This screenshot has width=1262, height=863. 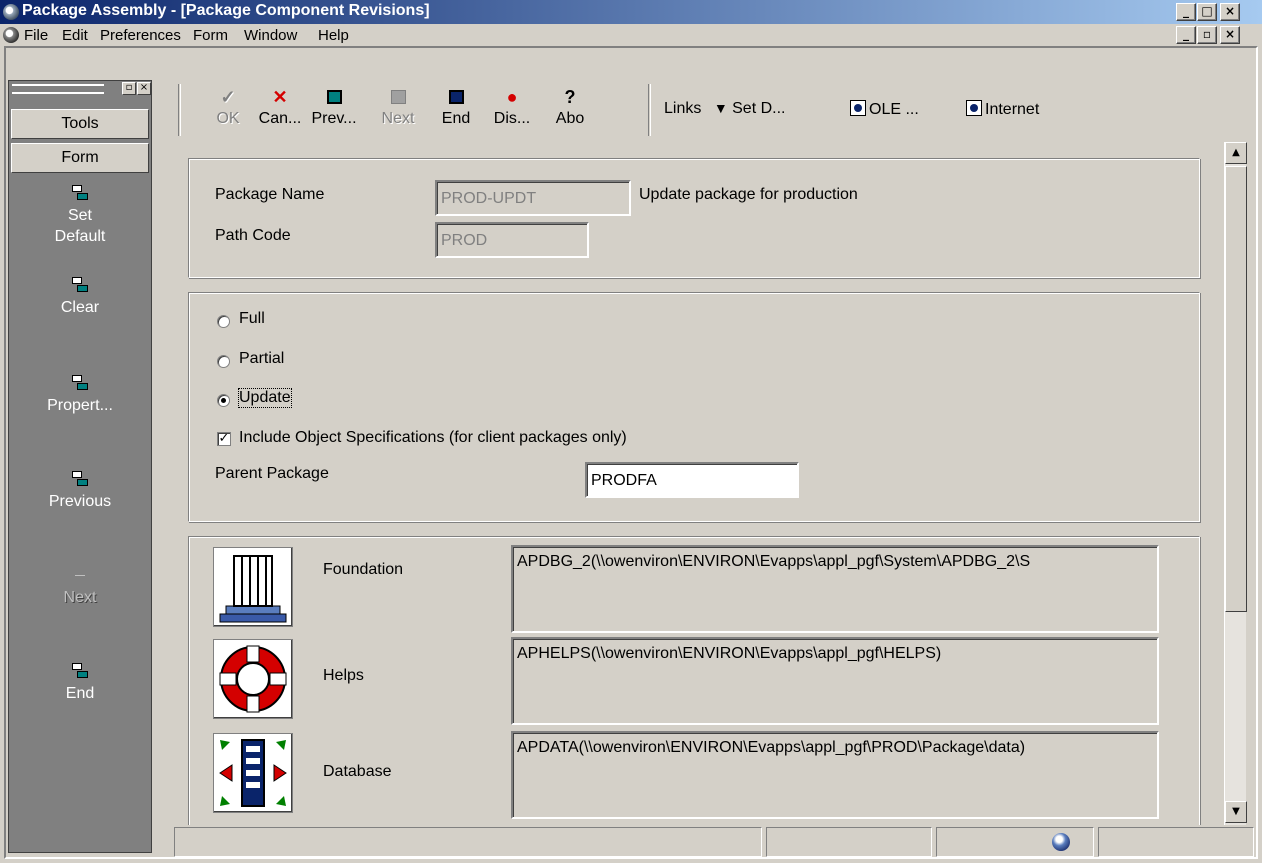 What do you see at coordinates (1207, 12) in the screenshot?
I see `maximize-button: □` at bounding box center [1207, 12].